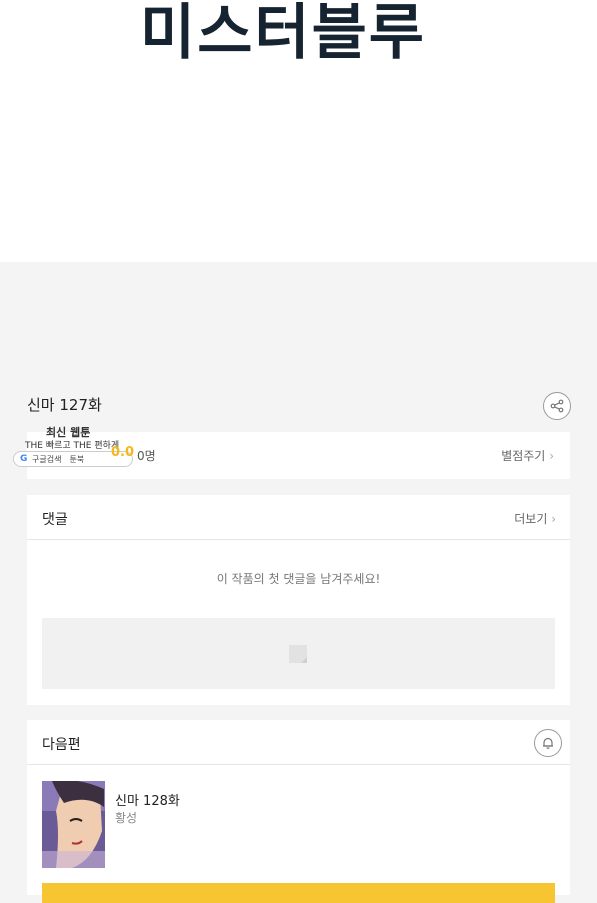 This screenshot has width=597, height=903. What do you see at coordinates (47, 459) in the screenshot?
I see `ad-pill-left: 구글검색` at bounding box center [47, 459].